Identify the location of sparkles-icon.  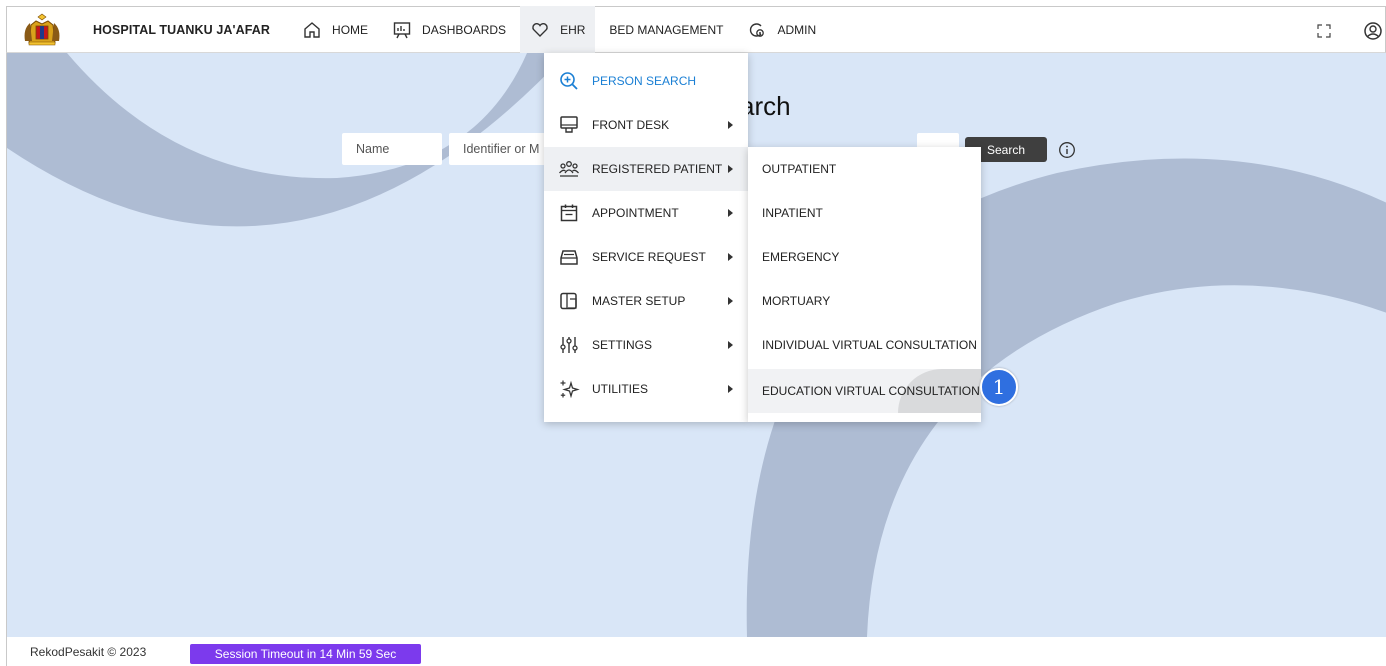
(570, 389).